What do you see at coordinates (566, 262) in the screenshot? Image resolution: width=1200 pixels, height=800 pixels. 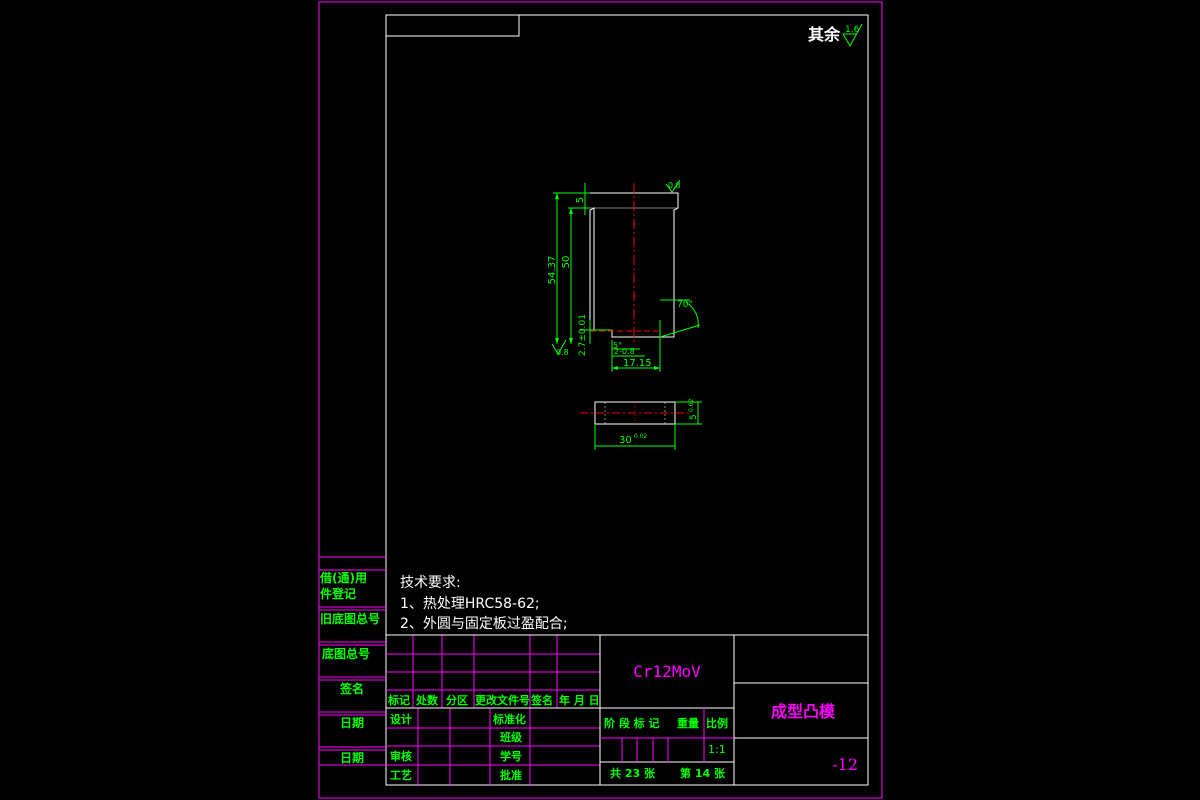 I see `dim-body-height: 50` at bounding box center [566, 262].